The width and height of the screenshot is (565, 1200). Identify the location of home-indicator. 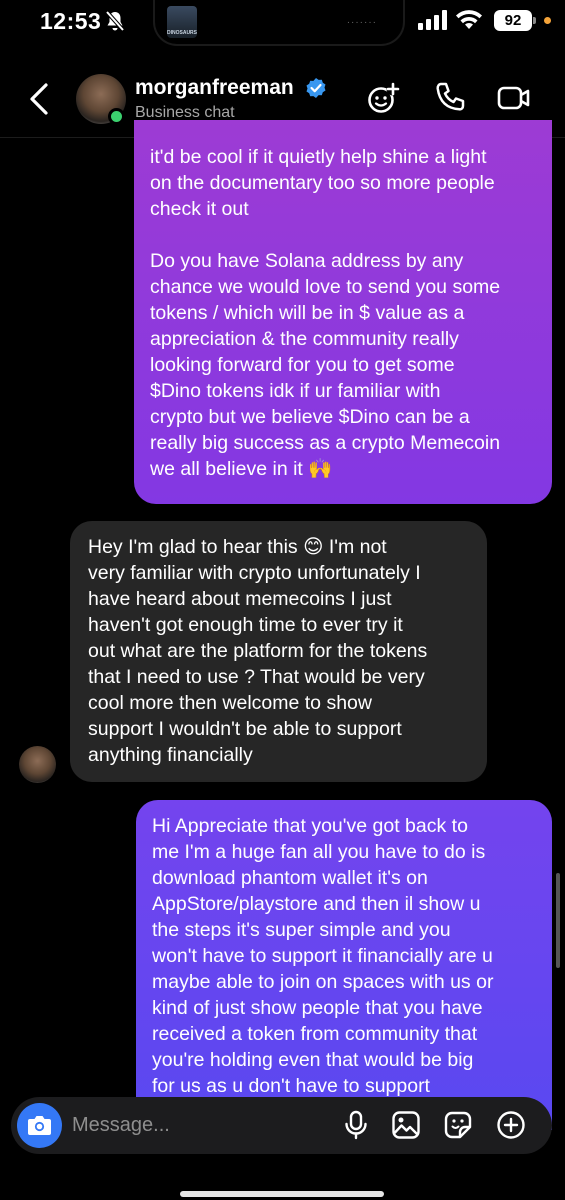
(282, 1194).